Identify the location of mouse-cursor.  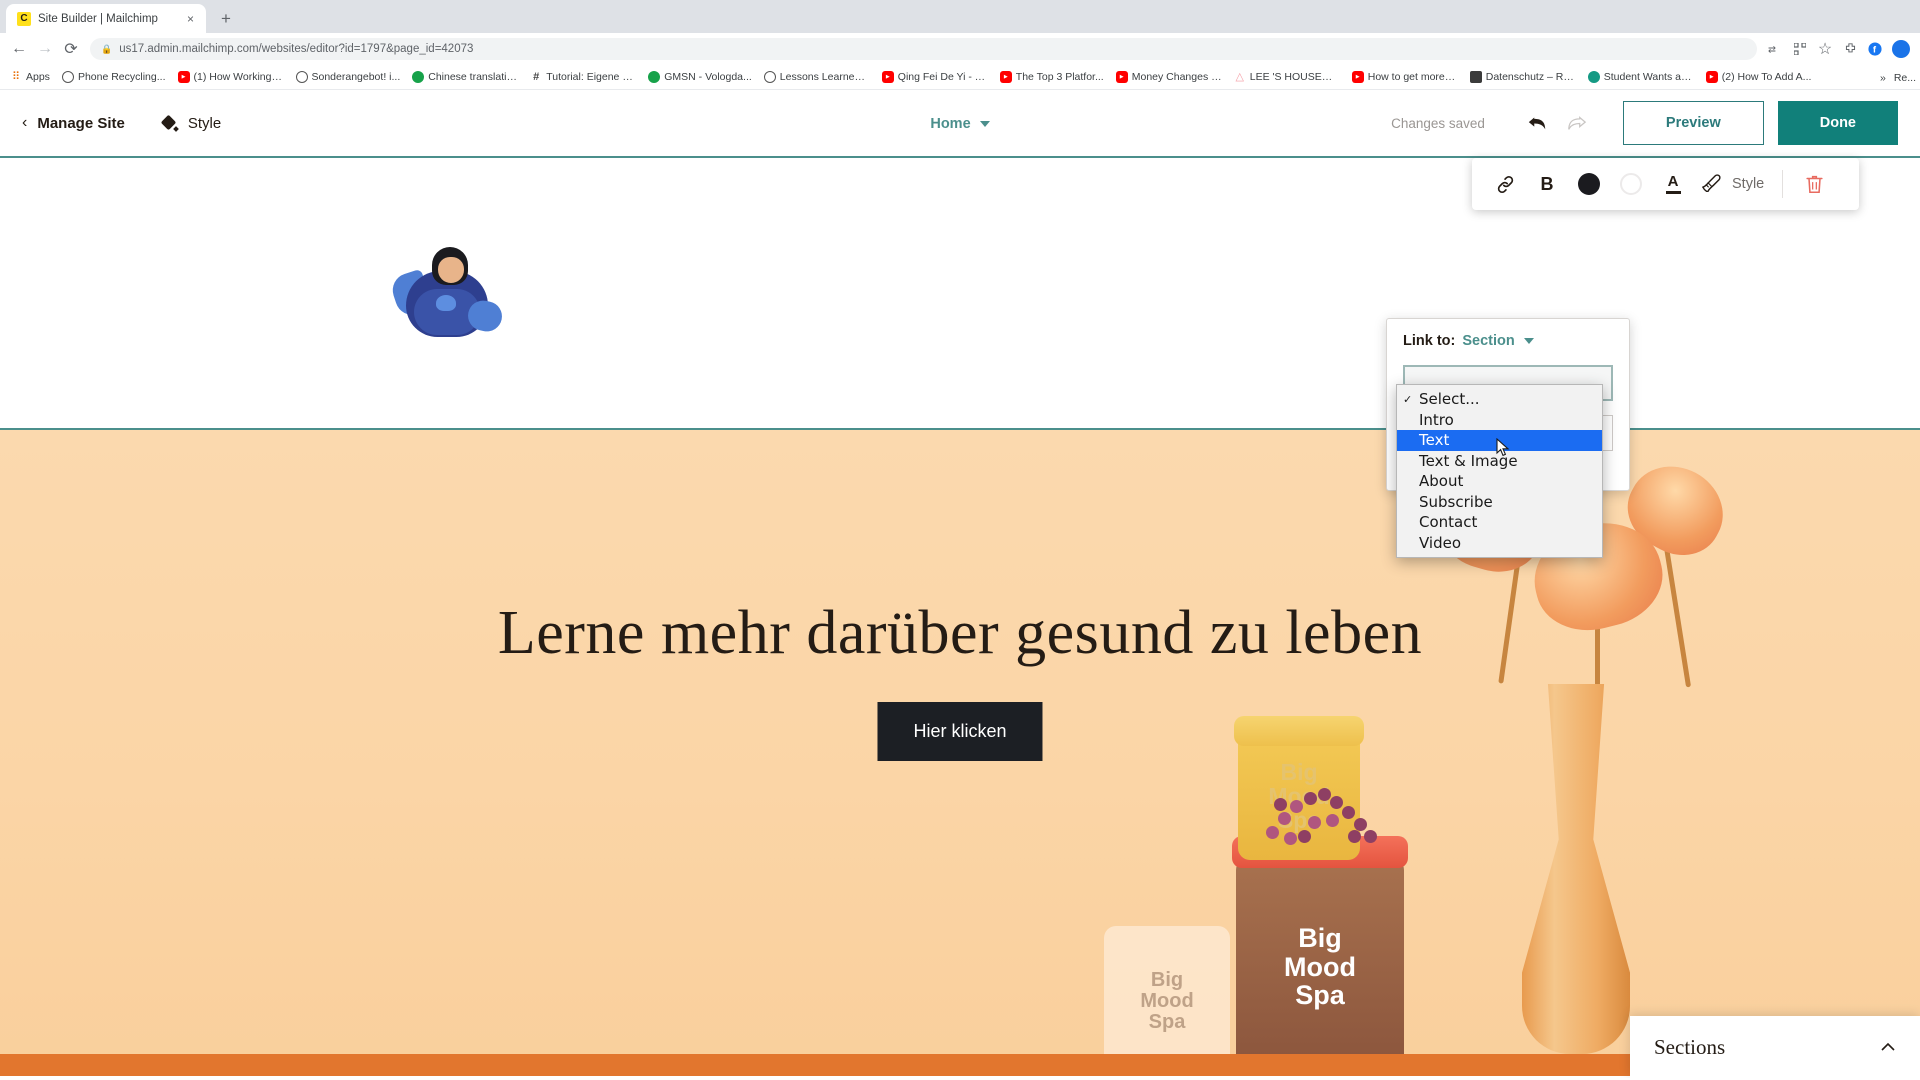
(1503, 447).